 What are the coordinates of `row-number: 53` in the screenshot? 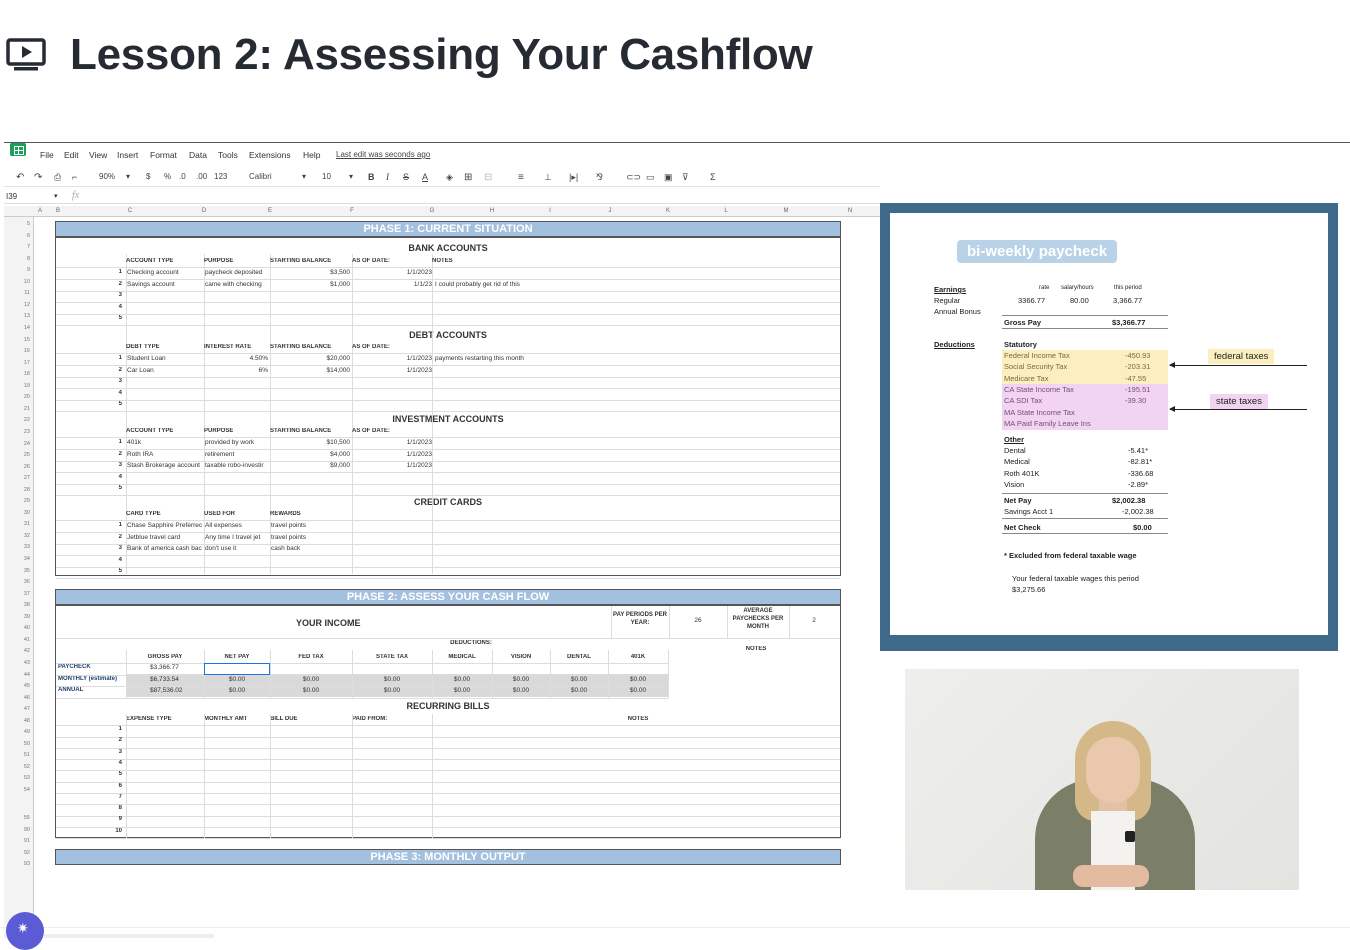 It's located at (17, 778).